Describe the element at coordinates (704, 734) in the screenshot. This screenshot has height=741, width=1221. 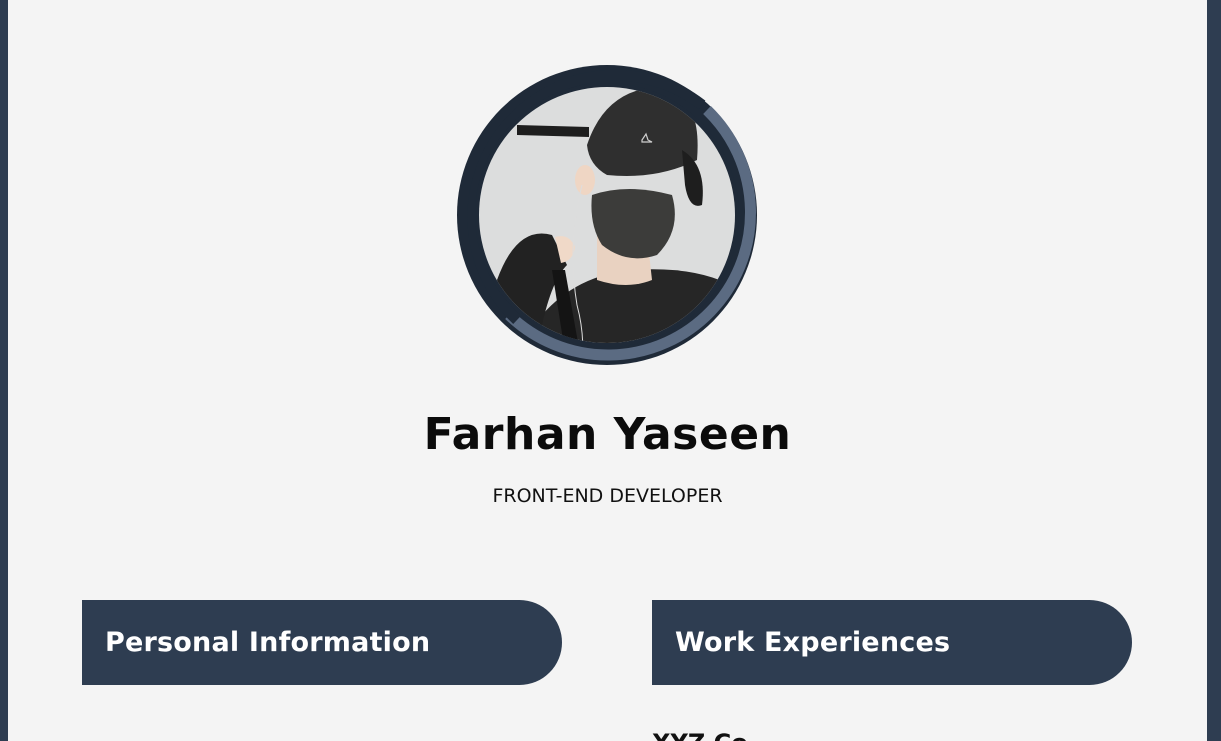
I see `work-entry-company: XYZ Co.` at that location.